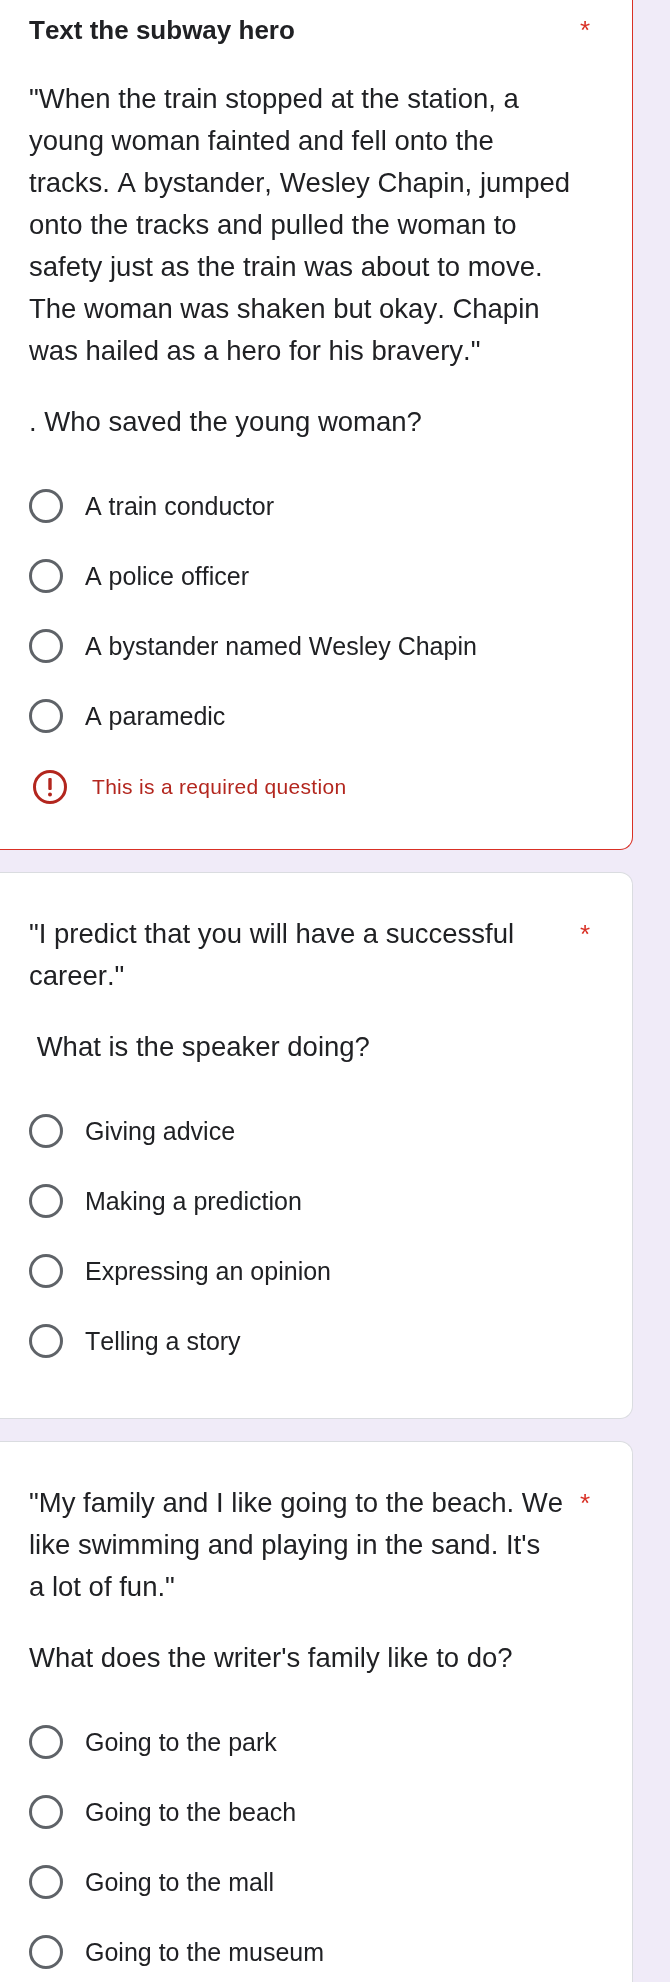  I want to click on option-label: Going to the museum, so click(204, 1952).